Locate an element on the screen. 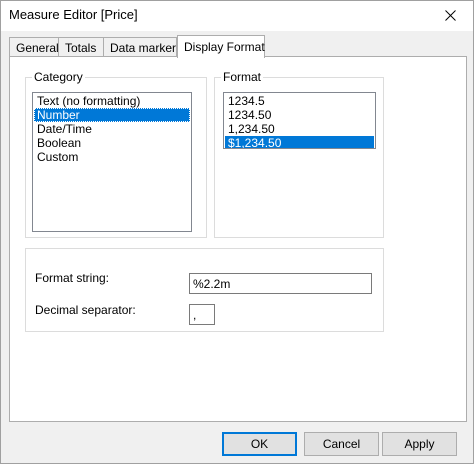  close-icon is located at coordinates (450, 15).